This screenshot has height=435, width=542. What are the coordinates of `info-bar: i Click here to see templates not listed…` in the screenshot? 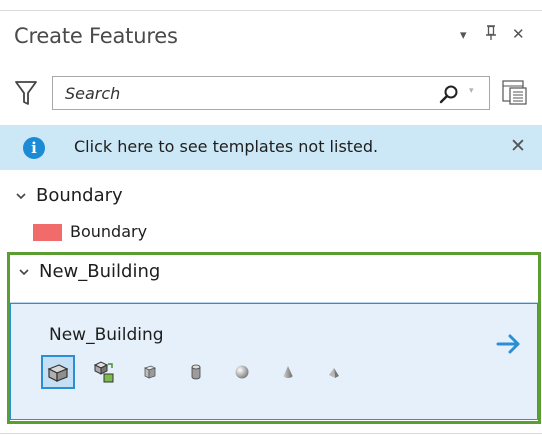 It's located at (271, 147).